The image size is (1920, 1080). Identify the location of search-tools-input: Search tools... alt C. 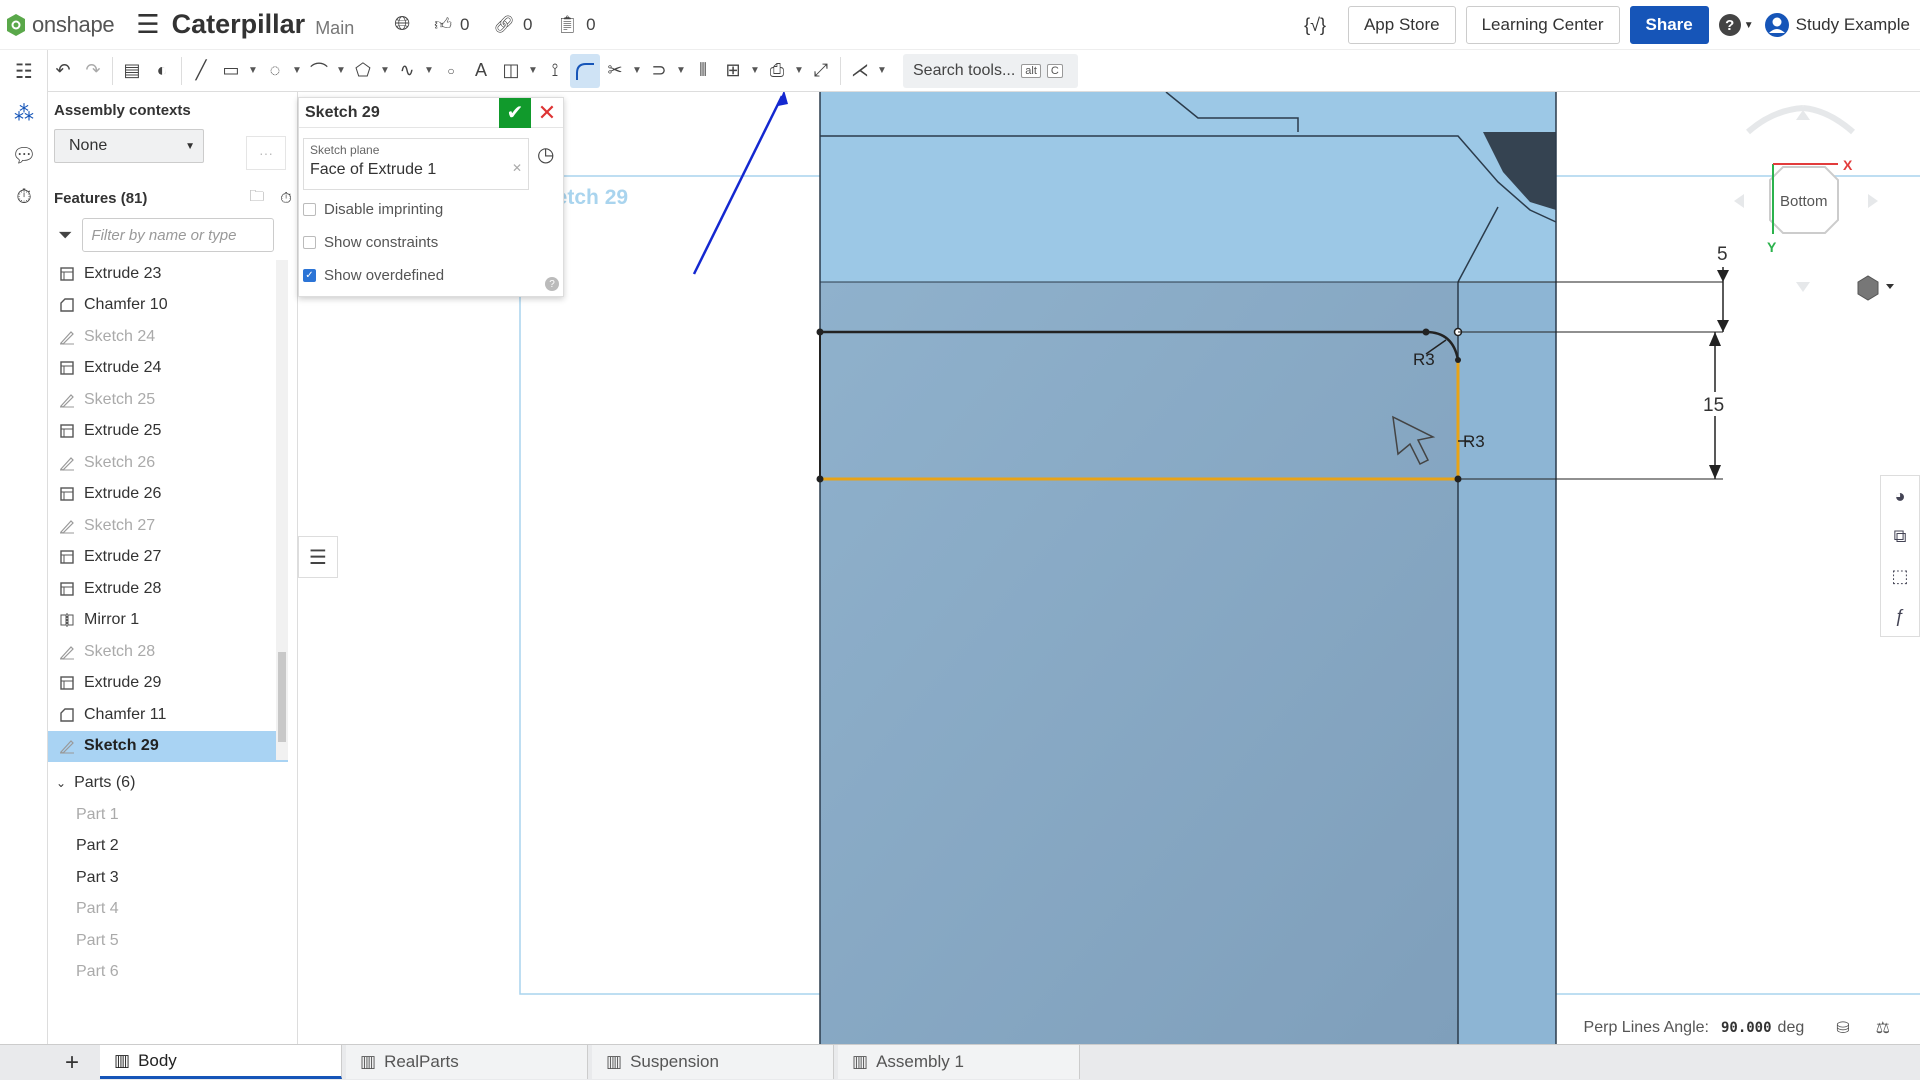
(990, 70).